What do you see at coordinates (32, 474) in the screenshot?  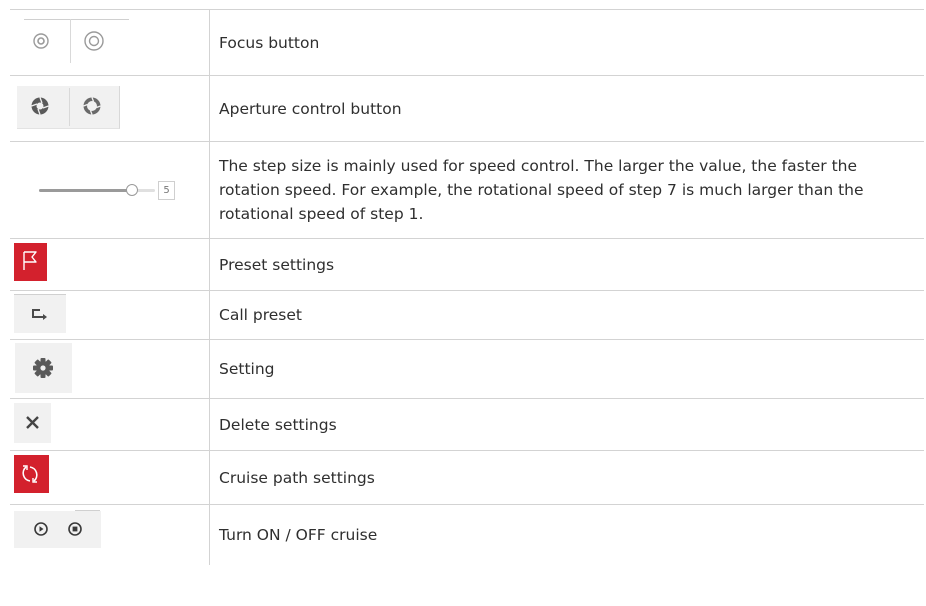 I see `cruise-icon` at bounding box center [32, 474].